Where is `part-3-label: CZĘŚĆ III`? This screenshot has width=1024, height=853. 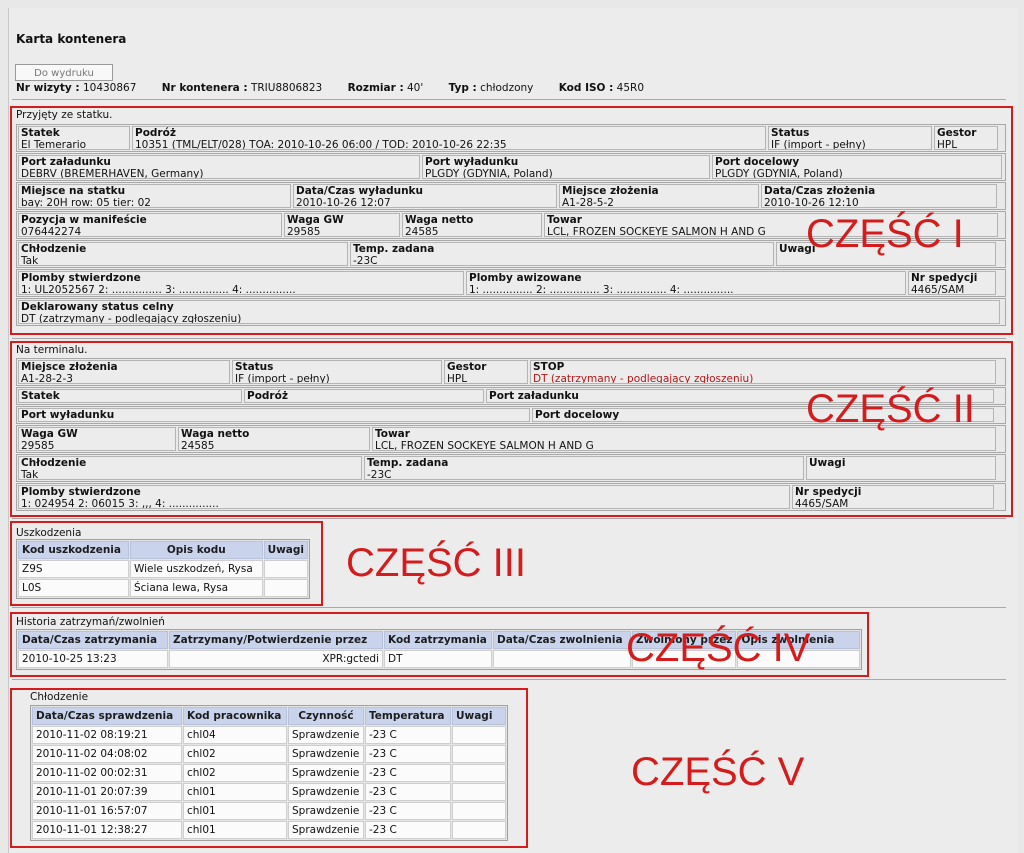
part-3-label: CZĘŚĆ III is located at coordinates (436, 563).